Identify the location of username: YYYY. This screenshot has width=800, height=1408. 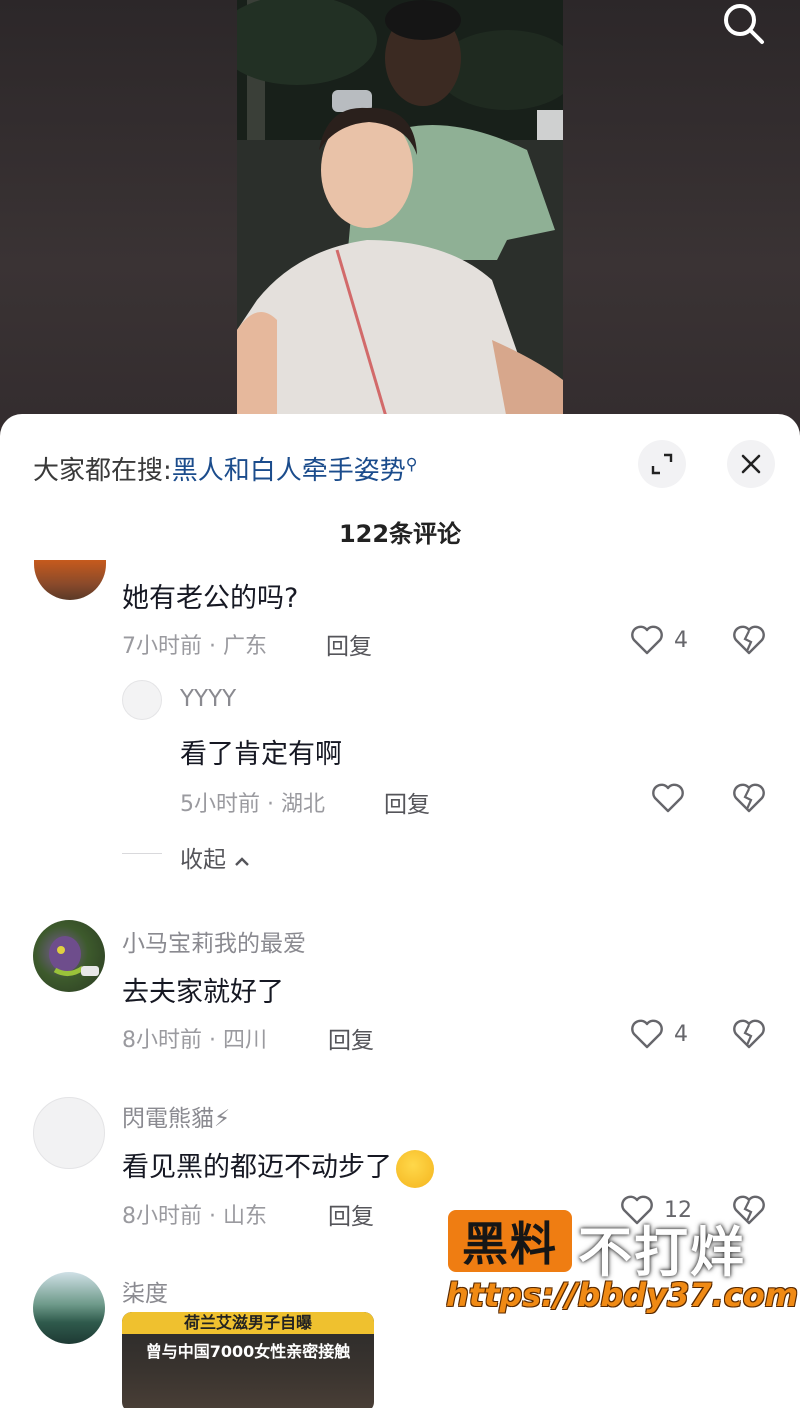
(208, 699).